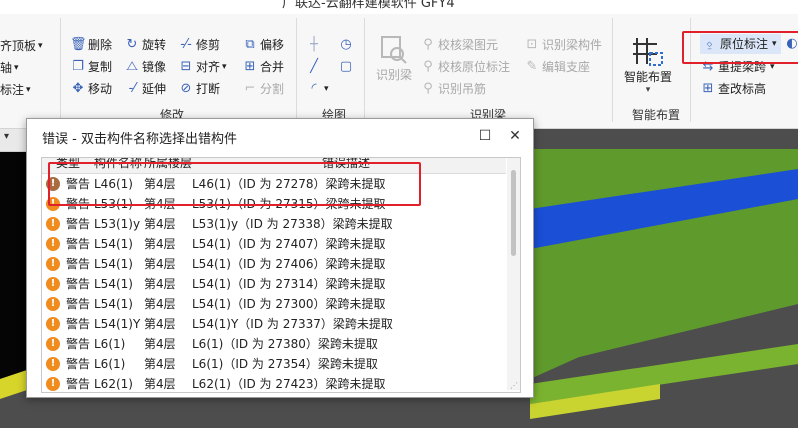 Image resolution: width=798 pixels, height=428 pixels. What do you see at coordinates (285, 344) in the screenshot?
I see `error-description: L6(1)（ID 为 27380）梁跨未提取` at bounding box center [285, 344].